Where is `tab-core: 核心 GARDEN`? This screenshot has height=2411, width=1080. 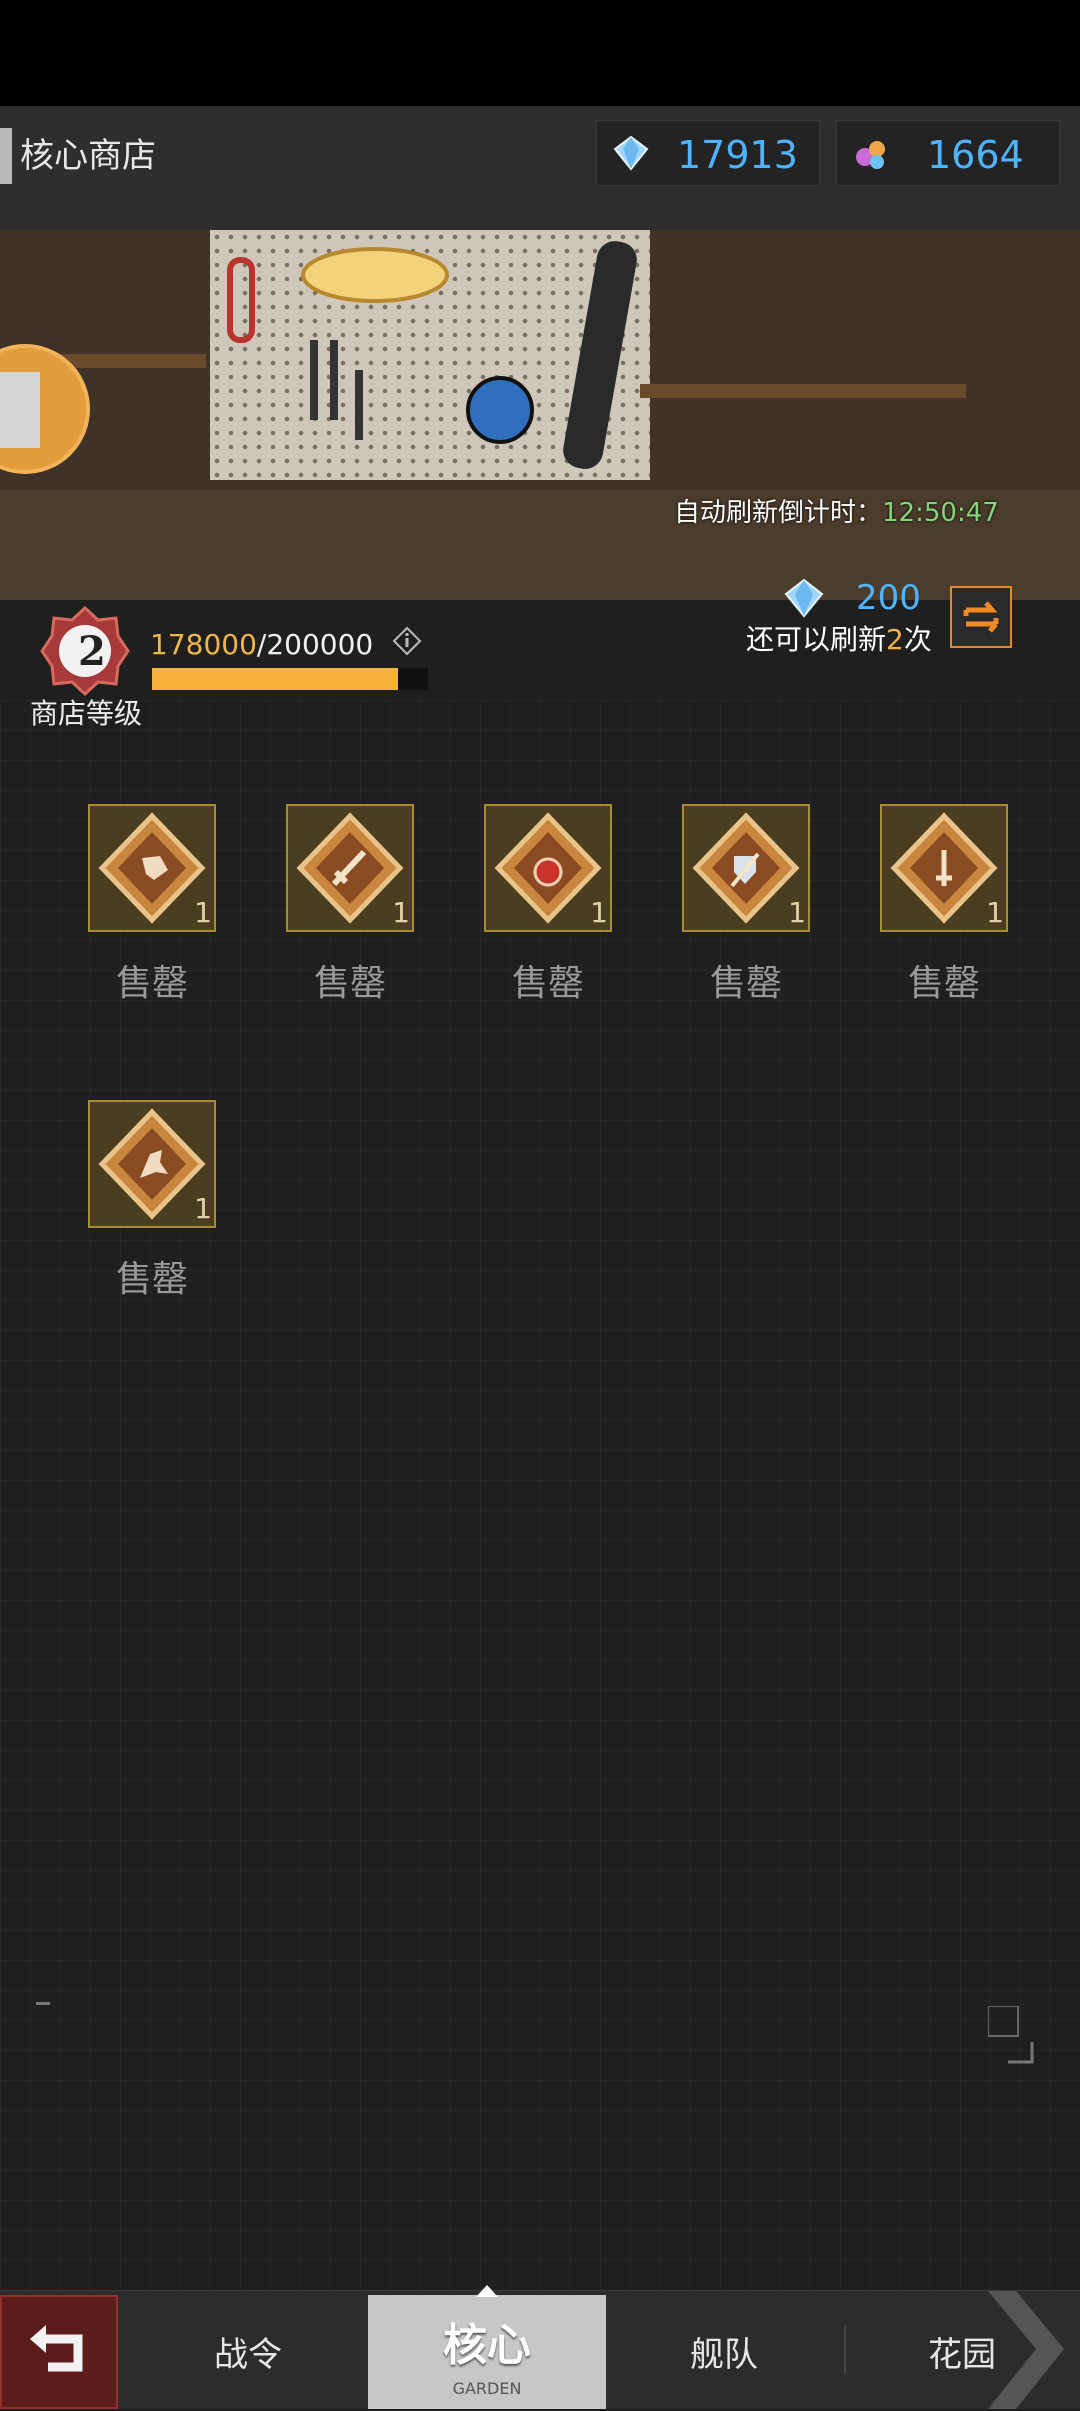
tab-core: 核心 GARDEN is located at coordinates (487, 2347).